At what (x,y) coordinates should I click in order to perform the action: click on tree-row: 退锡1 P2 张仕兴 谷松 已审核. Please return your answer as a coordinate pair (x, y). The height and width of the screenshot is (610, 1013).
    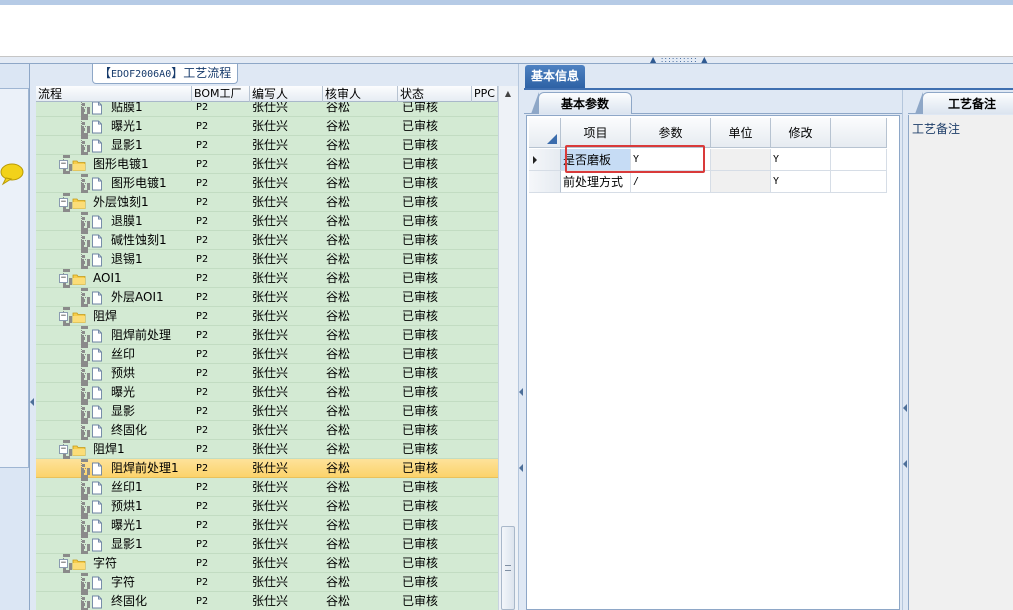
    Looking at the image, I should click on (267, 259).